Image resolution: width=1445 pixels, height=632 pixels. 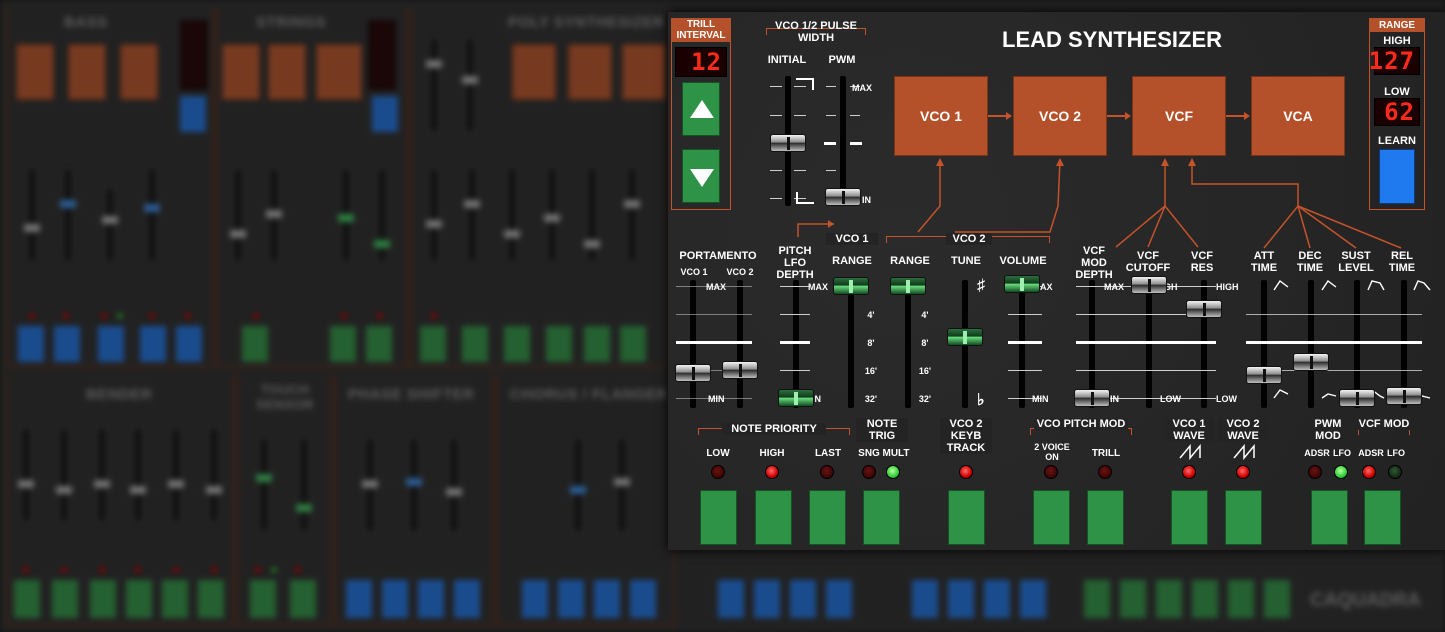 What do you see at coordinates (1114, 287) in the screenshot?
I see `vcfmod-max-mark: MAX` at bounding box center [1114, 287].